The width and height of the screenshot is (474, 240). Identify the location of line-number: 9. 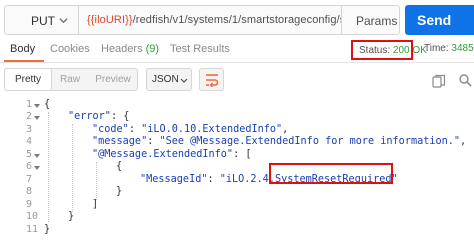
(29, 204).